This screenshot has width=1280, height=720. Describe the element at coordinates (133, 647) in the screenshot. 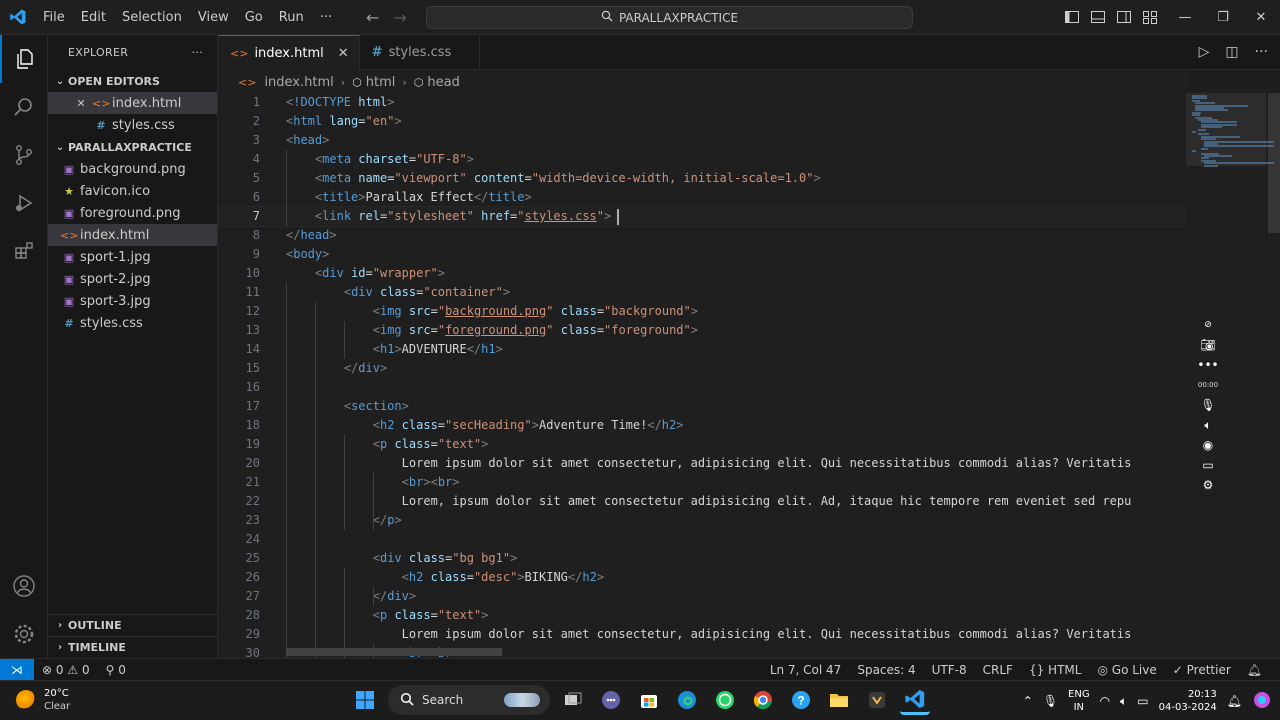

I see `timeline-section: › TIMELINE` at that location.